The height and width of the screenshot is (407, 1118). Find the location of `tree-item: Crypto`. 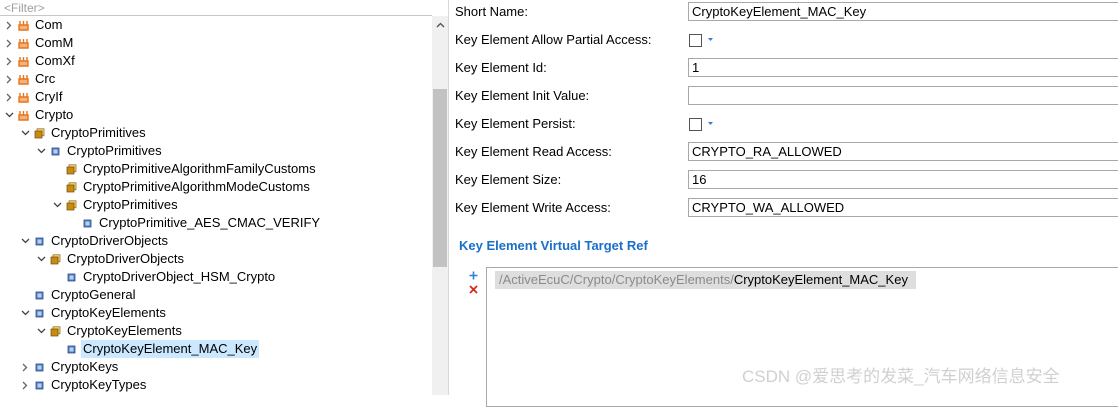

tree-item: Crypto is located at coordinates (39, 115).